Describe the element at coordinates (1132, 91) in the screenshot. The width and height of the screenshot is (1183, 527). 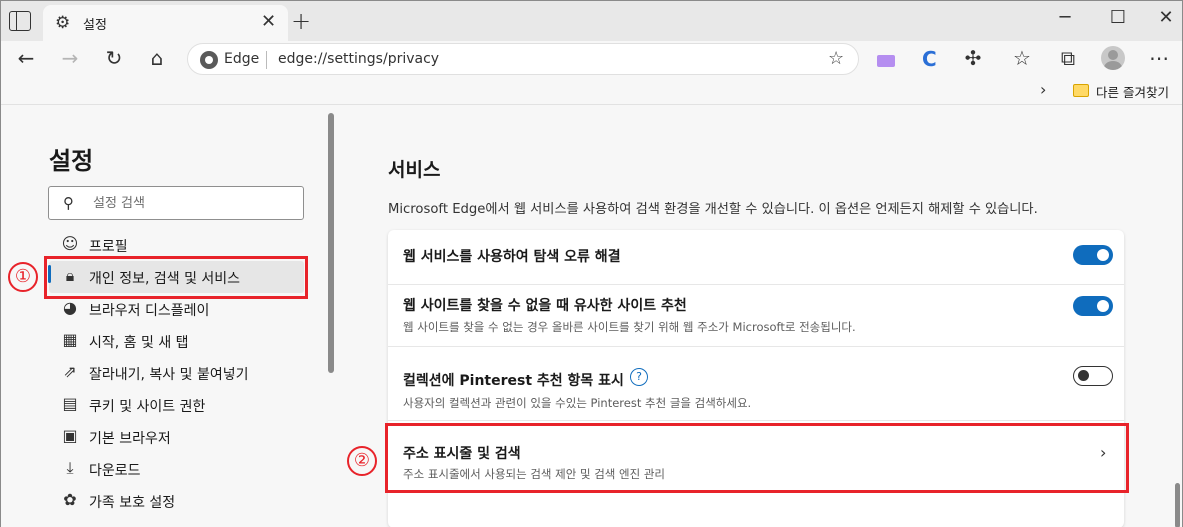
I see `favorites-folder: 다른 즐겨찾기` at that location.